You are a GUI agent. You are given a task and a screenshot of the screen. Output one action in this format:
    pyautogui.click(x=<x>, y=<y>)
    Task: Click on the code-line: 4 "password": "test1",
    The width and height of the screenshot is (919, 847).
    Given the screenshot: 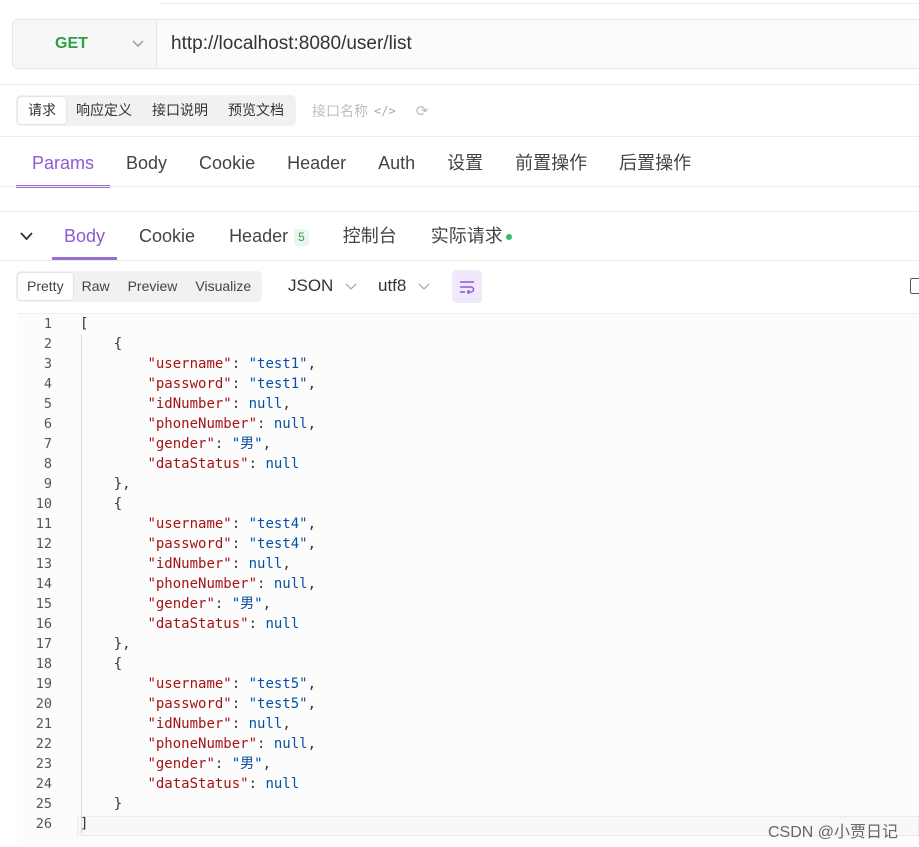 What is the action you would take?
    pyautogui.click(x=468, y=384)
    